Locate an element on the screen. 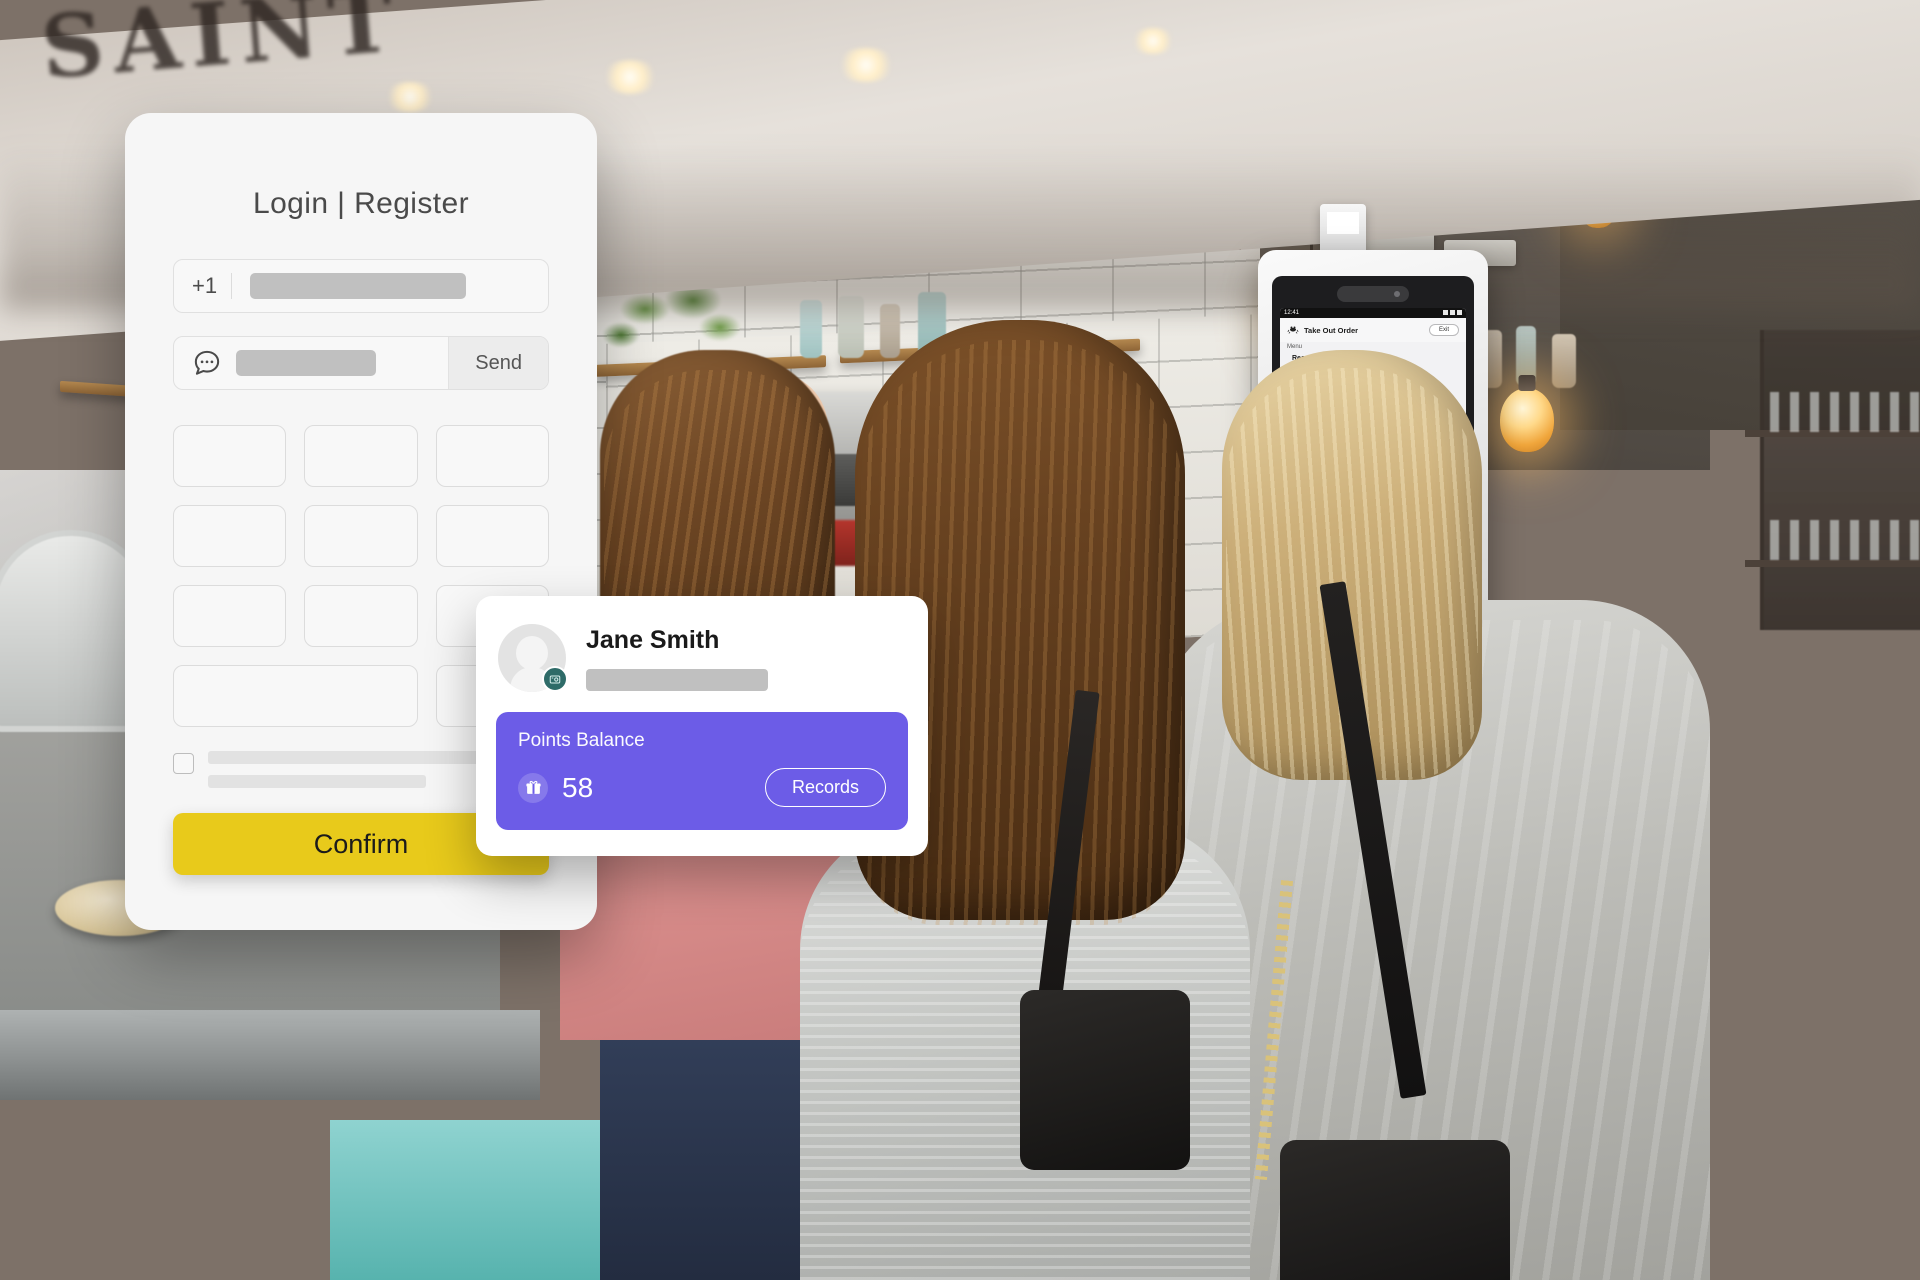 The image size is (1920, 1280). status-time: 12:41 is located at coordinates (1292, 313).